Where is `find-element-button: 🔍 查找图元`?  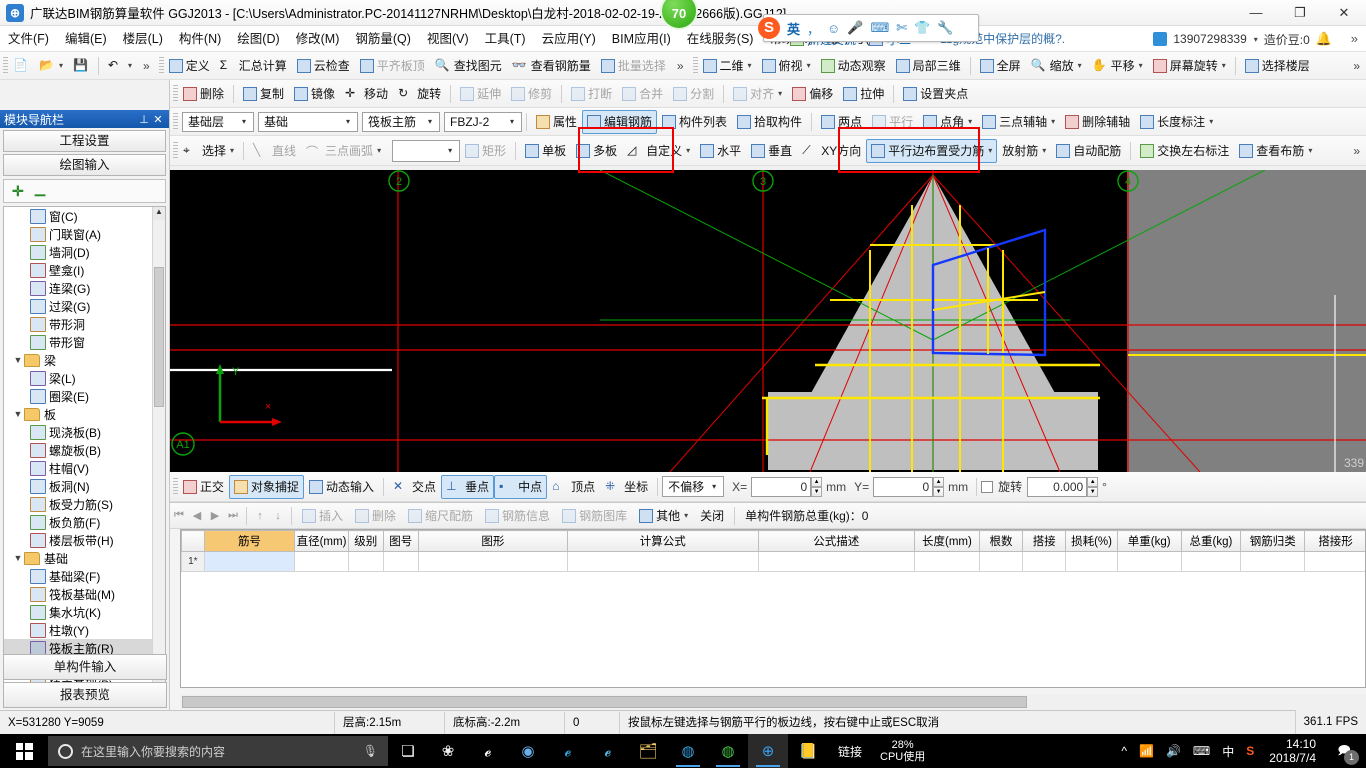 find-element-button: 🔍 查找图元 is located at coordinates (468, 66).